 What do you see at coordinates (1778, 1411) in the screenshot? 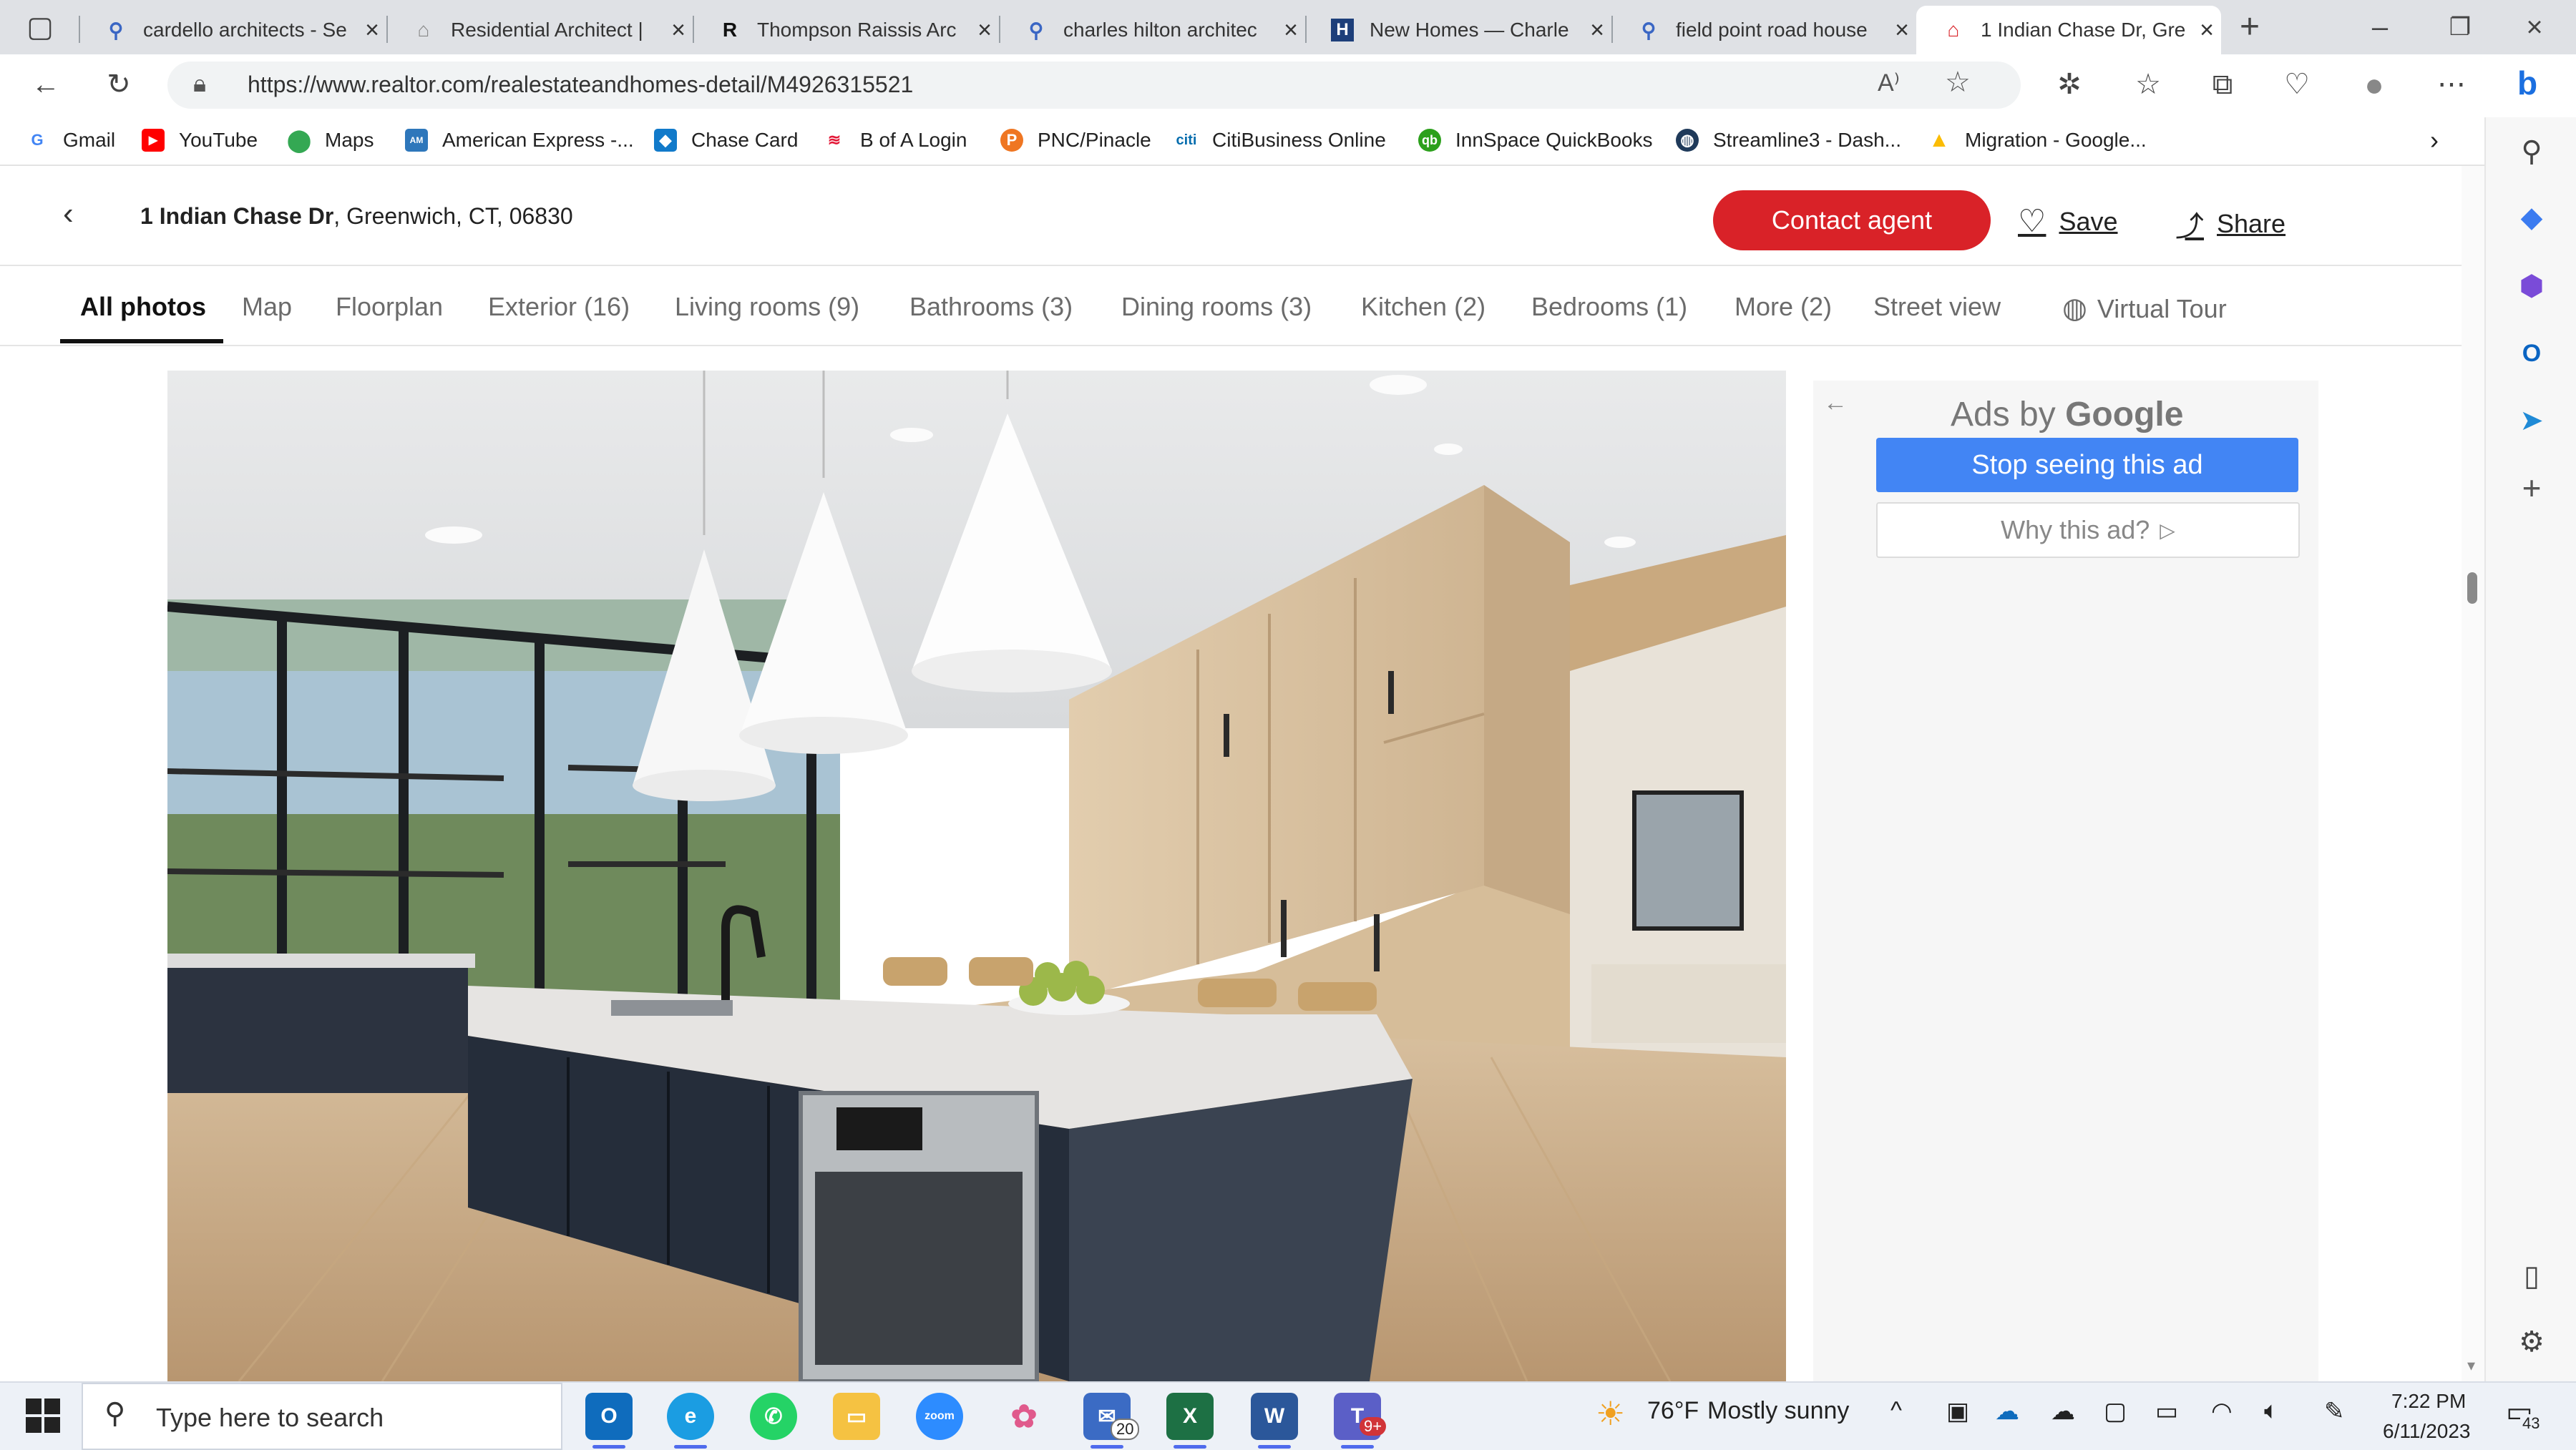
I see `weather-condition: Mostly sunny` at bounding box center [1778, 1411].